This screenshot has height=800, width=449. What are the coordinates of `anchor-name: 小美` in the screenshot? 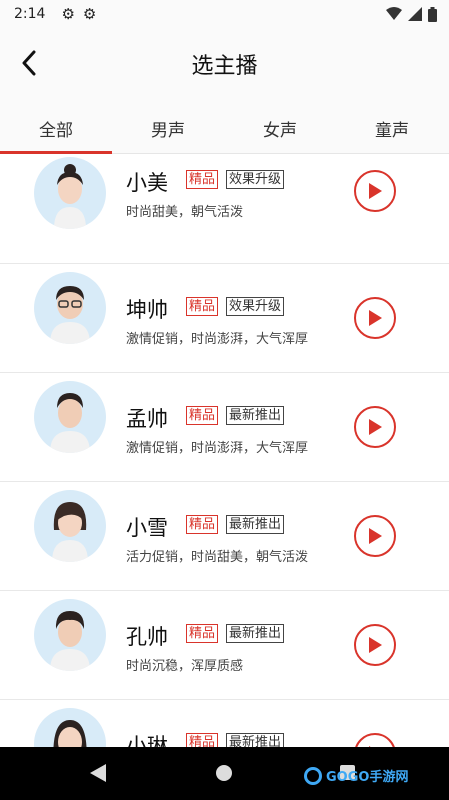 It's located at (147, 183).